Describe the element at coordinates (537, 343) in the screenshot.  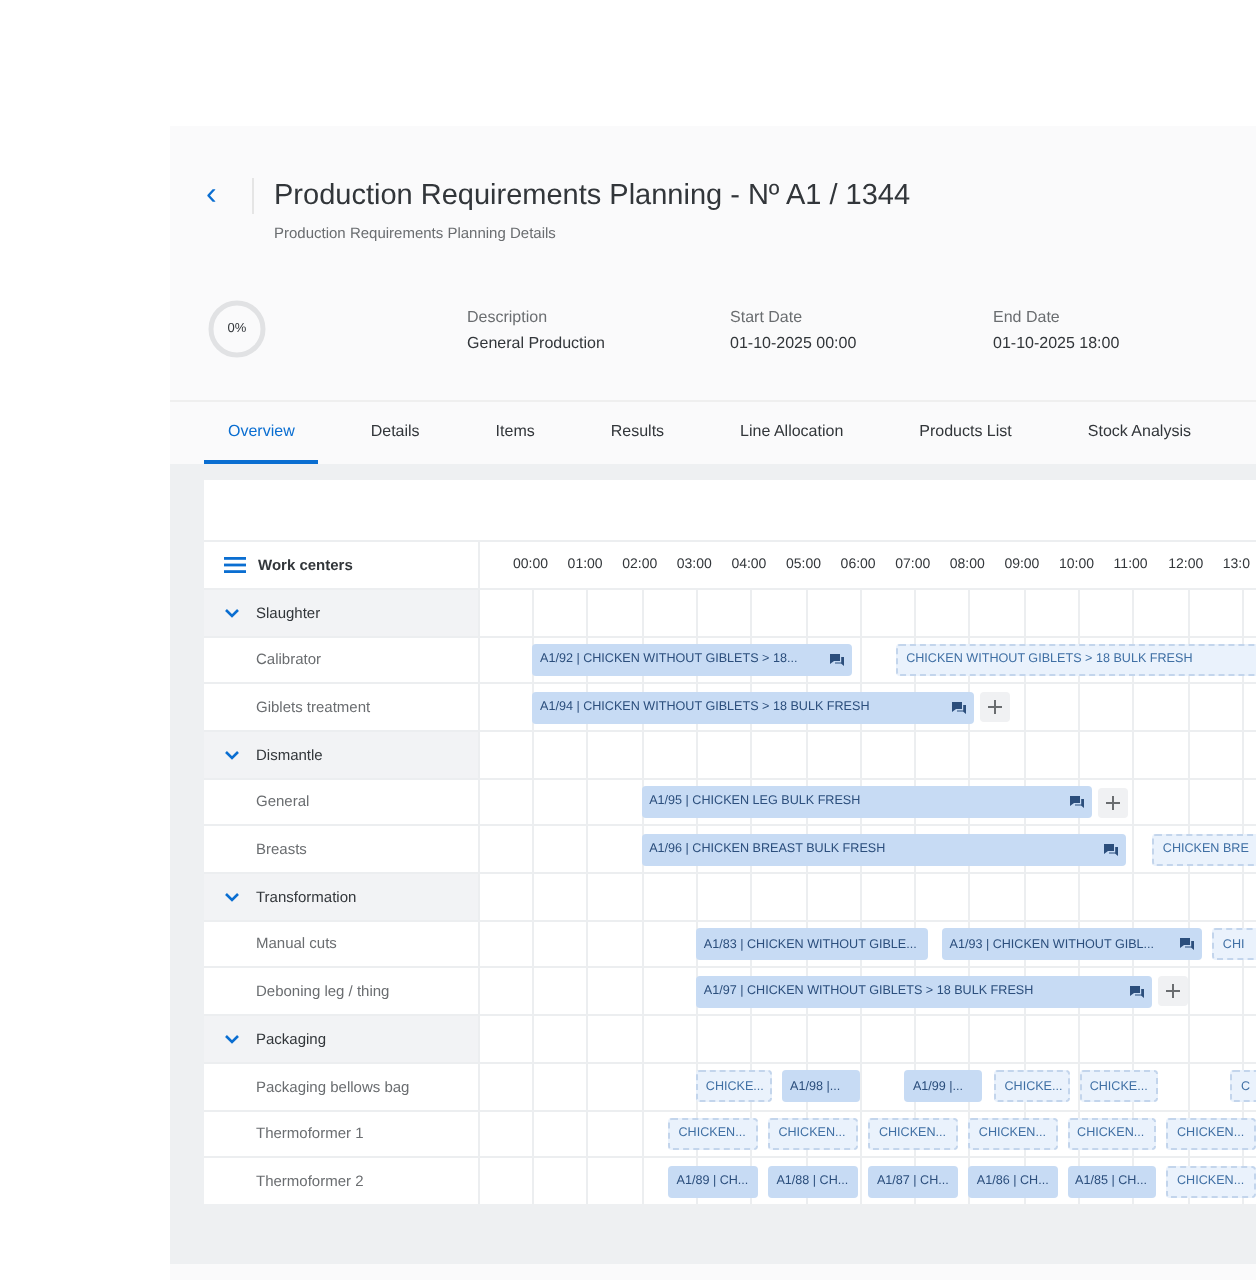
I see `field-value: General Production` at that location.